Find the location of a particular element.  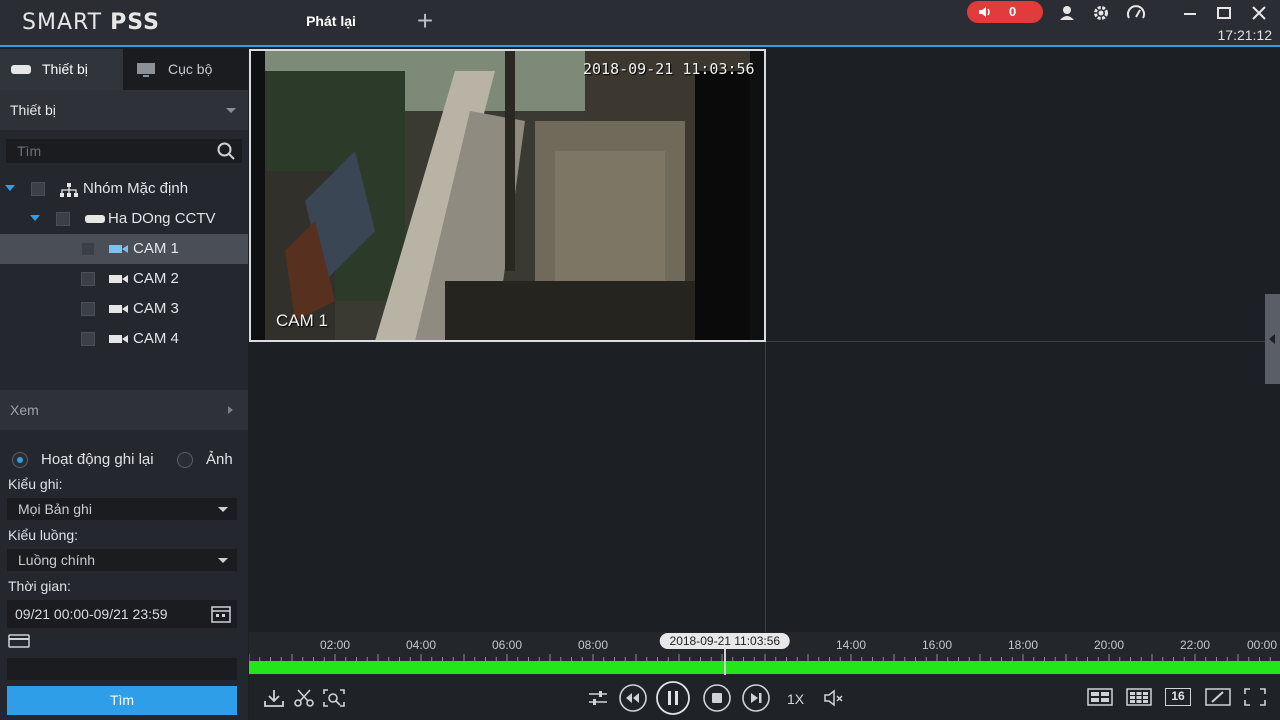

left-tabs: Thiết bị Cục bộ is located at coordinates (124, 69).